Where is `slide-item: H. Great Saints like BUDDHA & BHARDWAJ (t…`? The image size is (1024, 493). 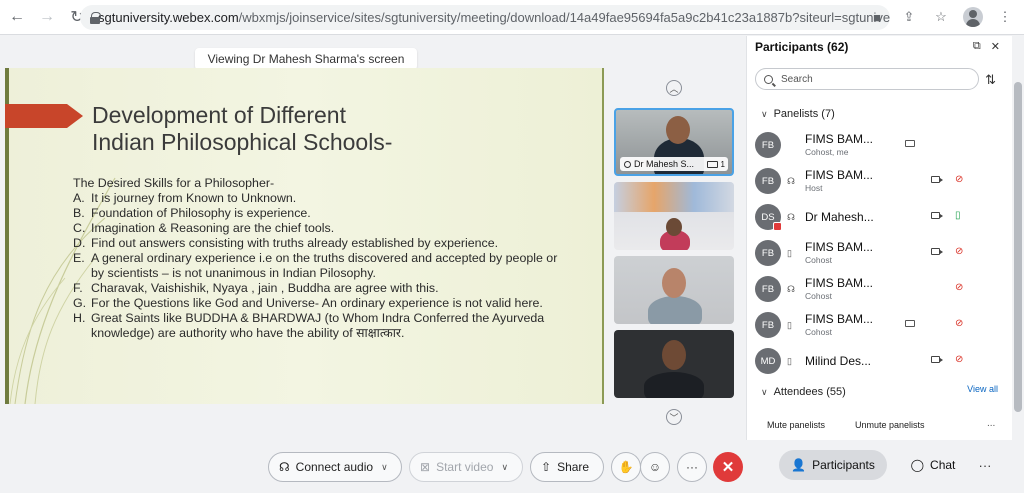 slide-item: H. Great Saints like BUDDHA & BHARDWAJ (t… is located at coordinates (309, 325).